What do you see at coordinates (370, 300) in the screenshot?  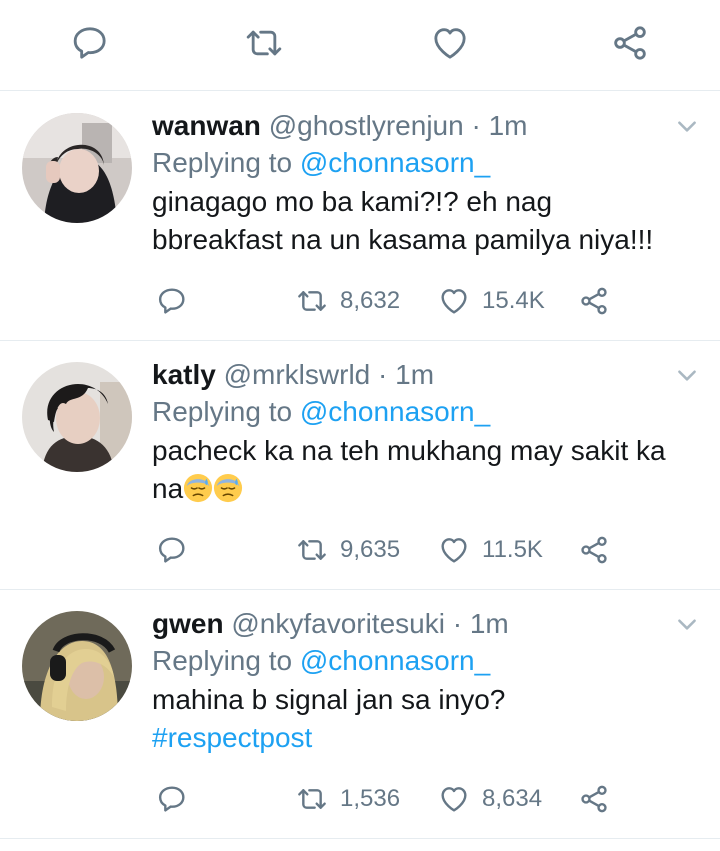 I see `retweet-count: 8,632` at bounding box center [370, 300].